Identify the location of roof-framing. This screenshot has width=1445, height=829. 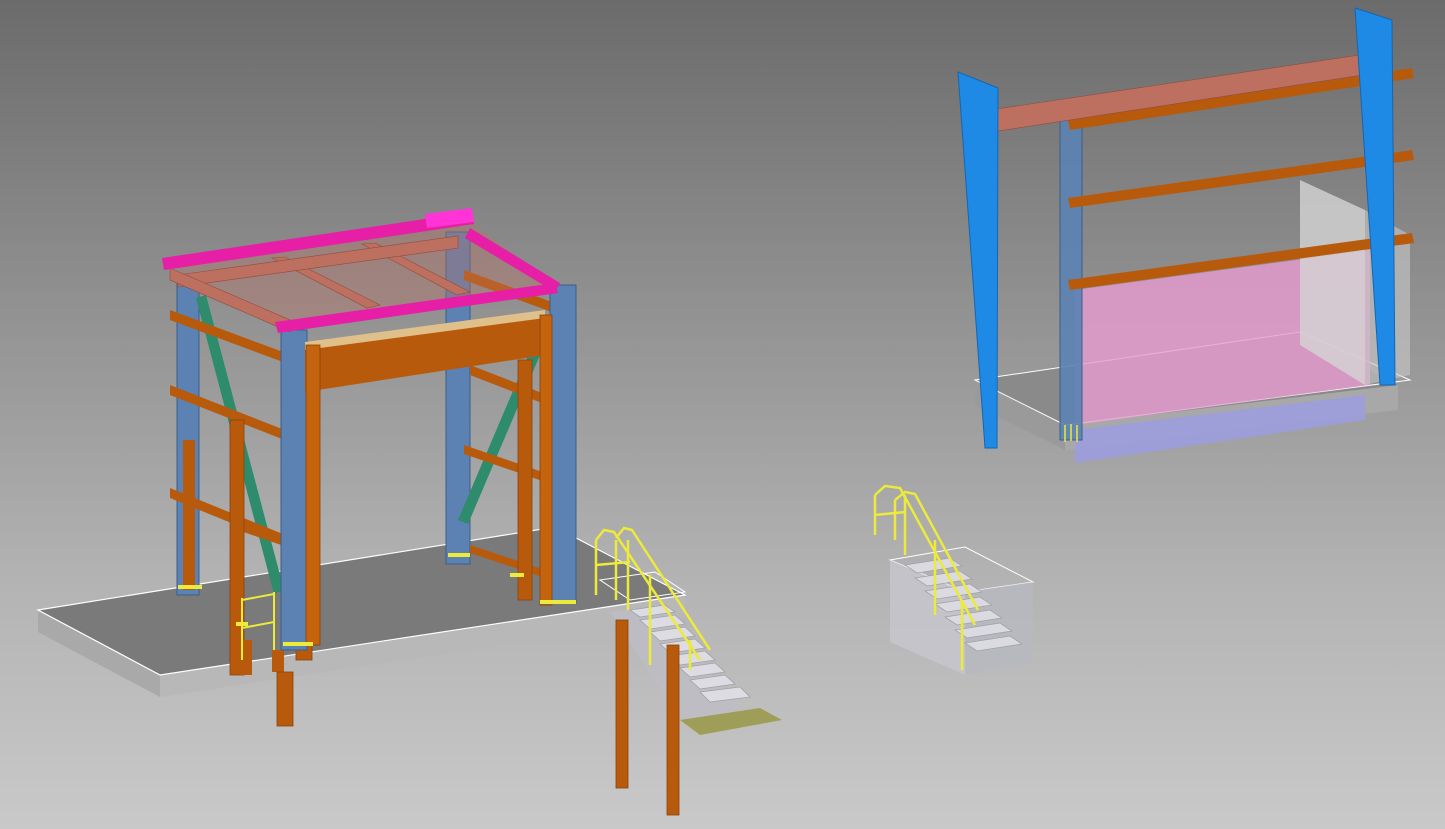
(361, 270).